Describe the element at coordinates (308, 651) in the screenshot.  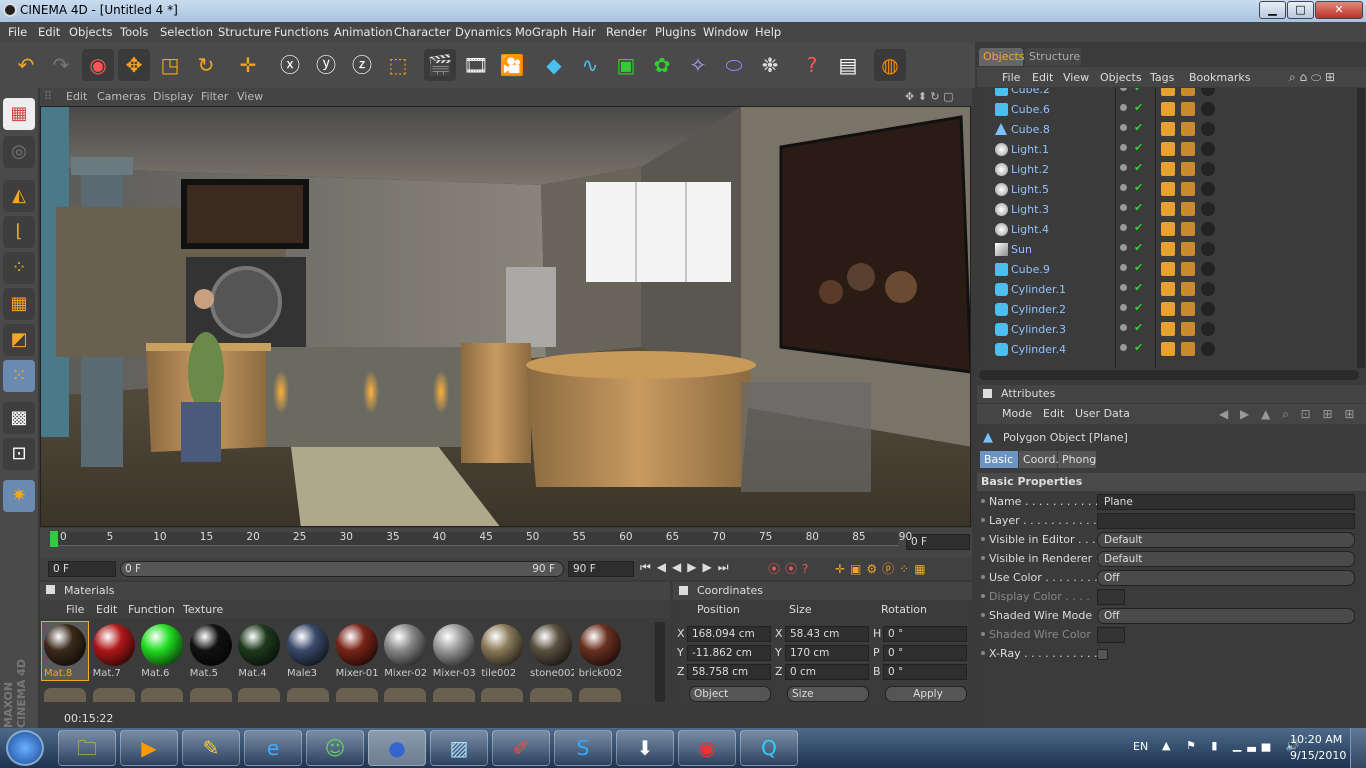
I see `material-swatch: Male3` at that location.